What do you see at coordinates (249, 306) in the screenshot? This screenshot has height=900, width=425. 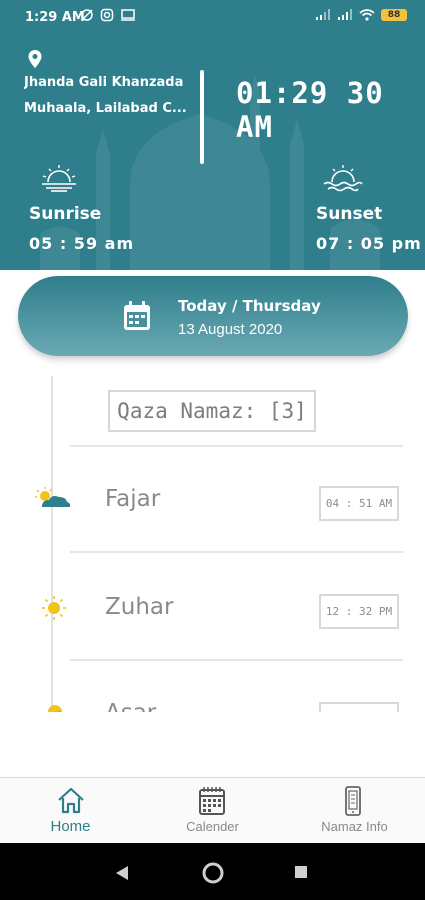 I see `date-day-label: Today / Thursday` at bounding box center [249, 306].